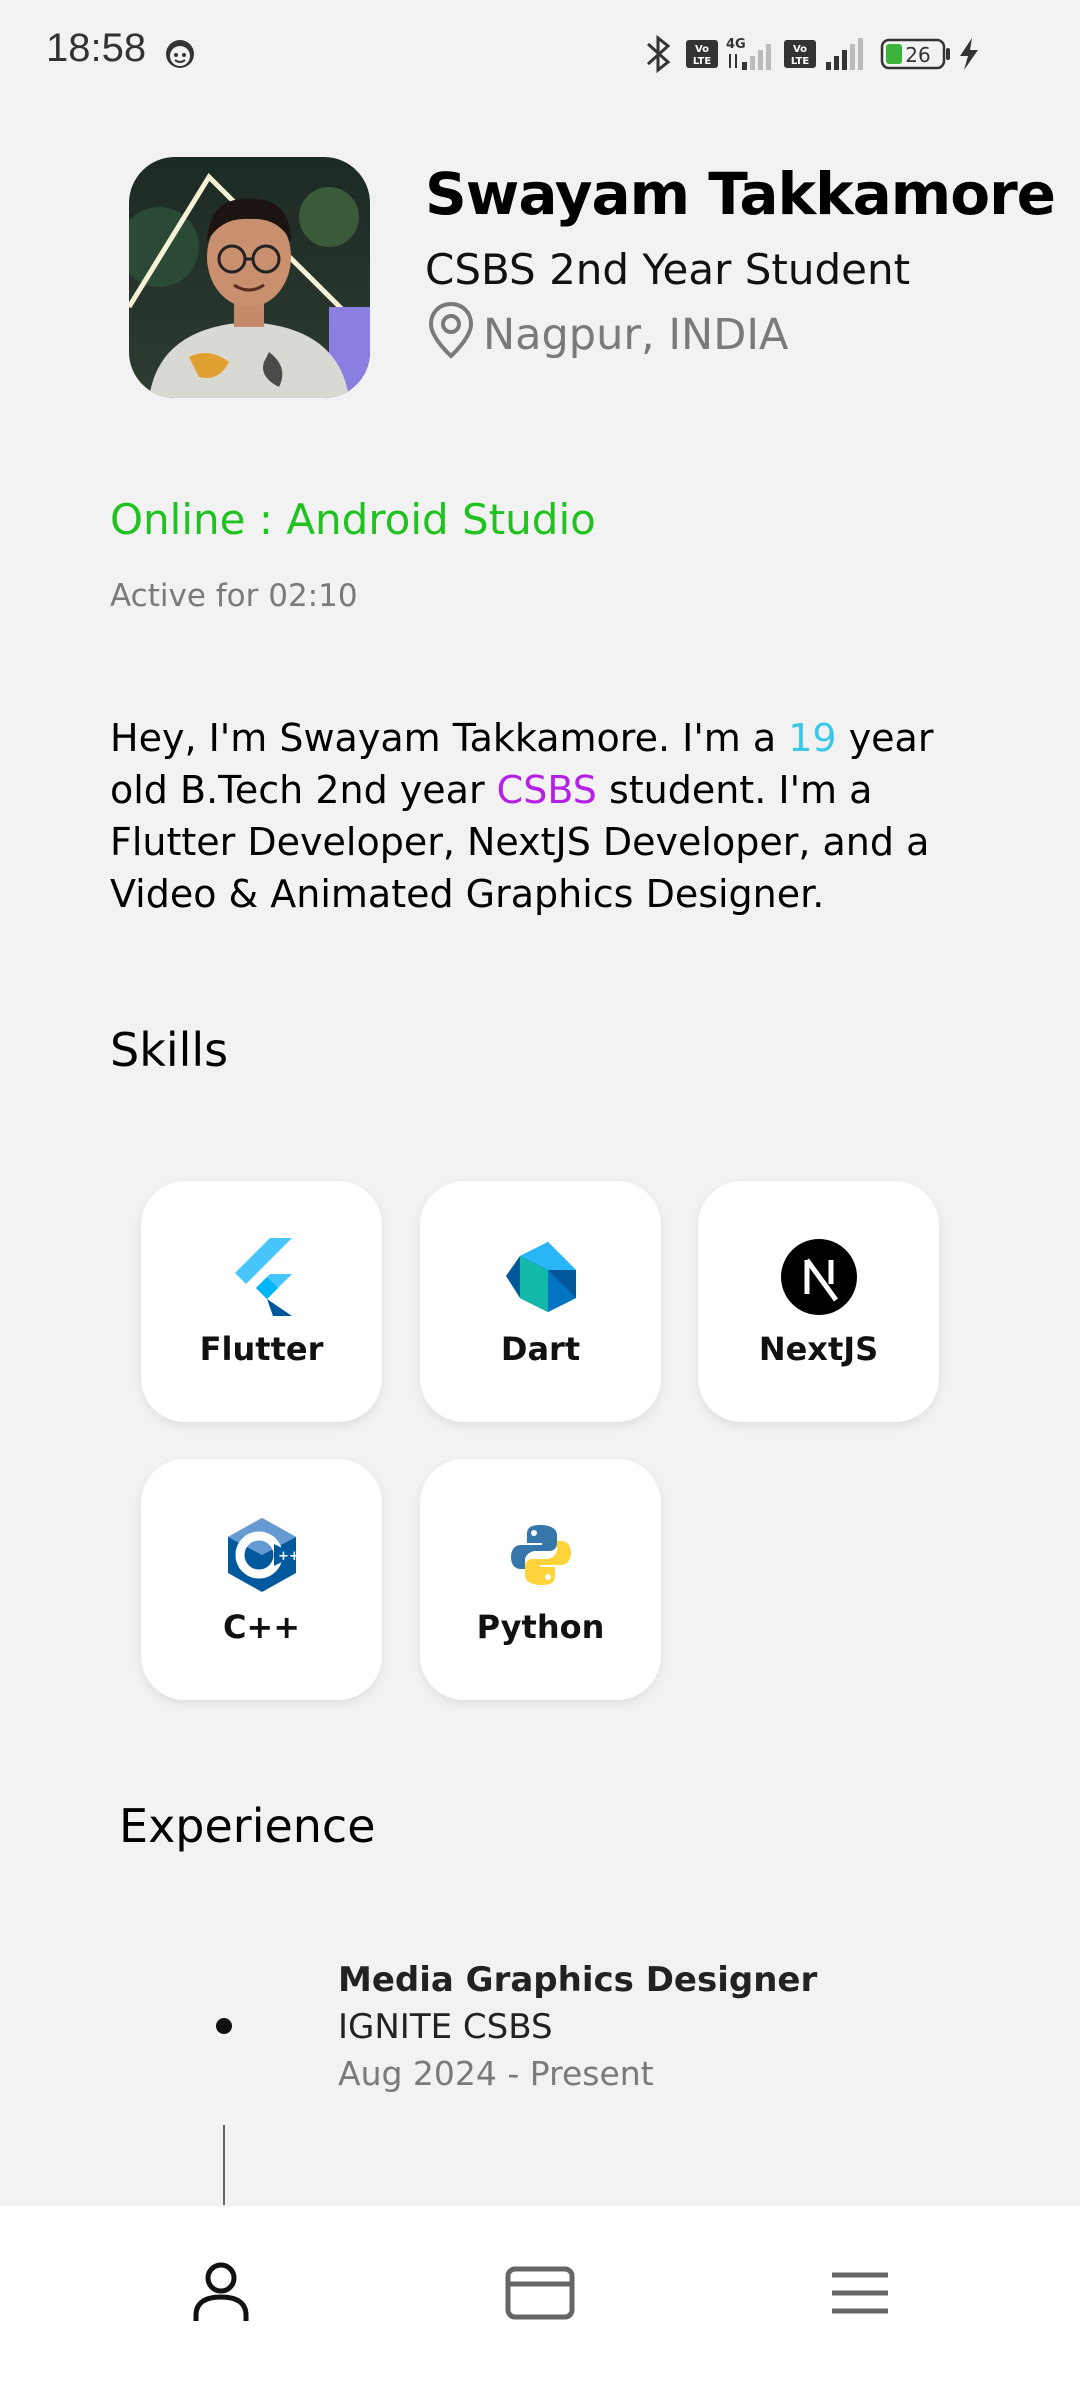  I want to click on skill-card-flutter: Flutter, so click(261, 1301).